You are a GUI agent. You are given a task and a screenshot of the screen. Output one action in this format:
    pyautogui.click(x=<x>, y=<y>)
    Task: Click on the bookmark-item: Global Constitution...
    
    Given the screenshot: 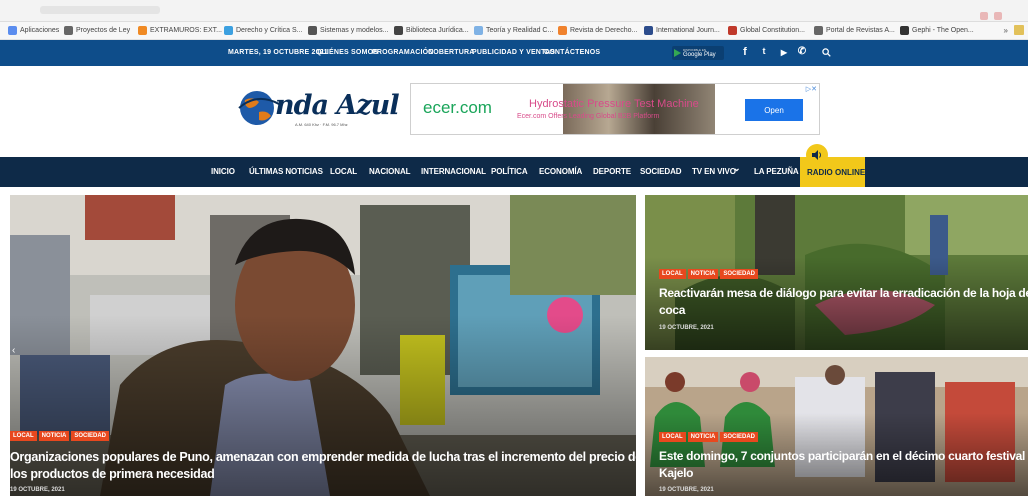 What is the action you would take?
    pyautogui.click(x=766, y=30)
    